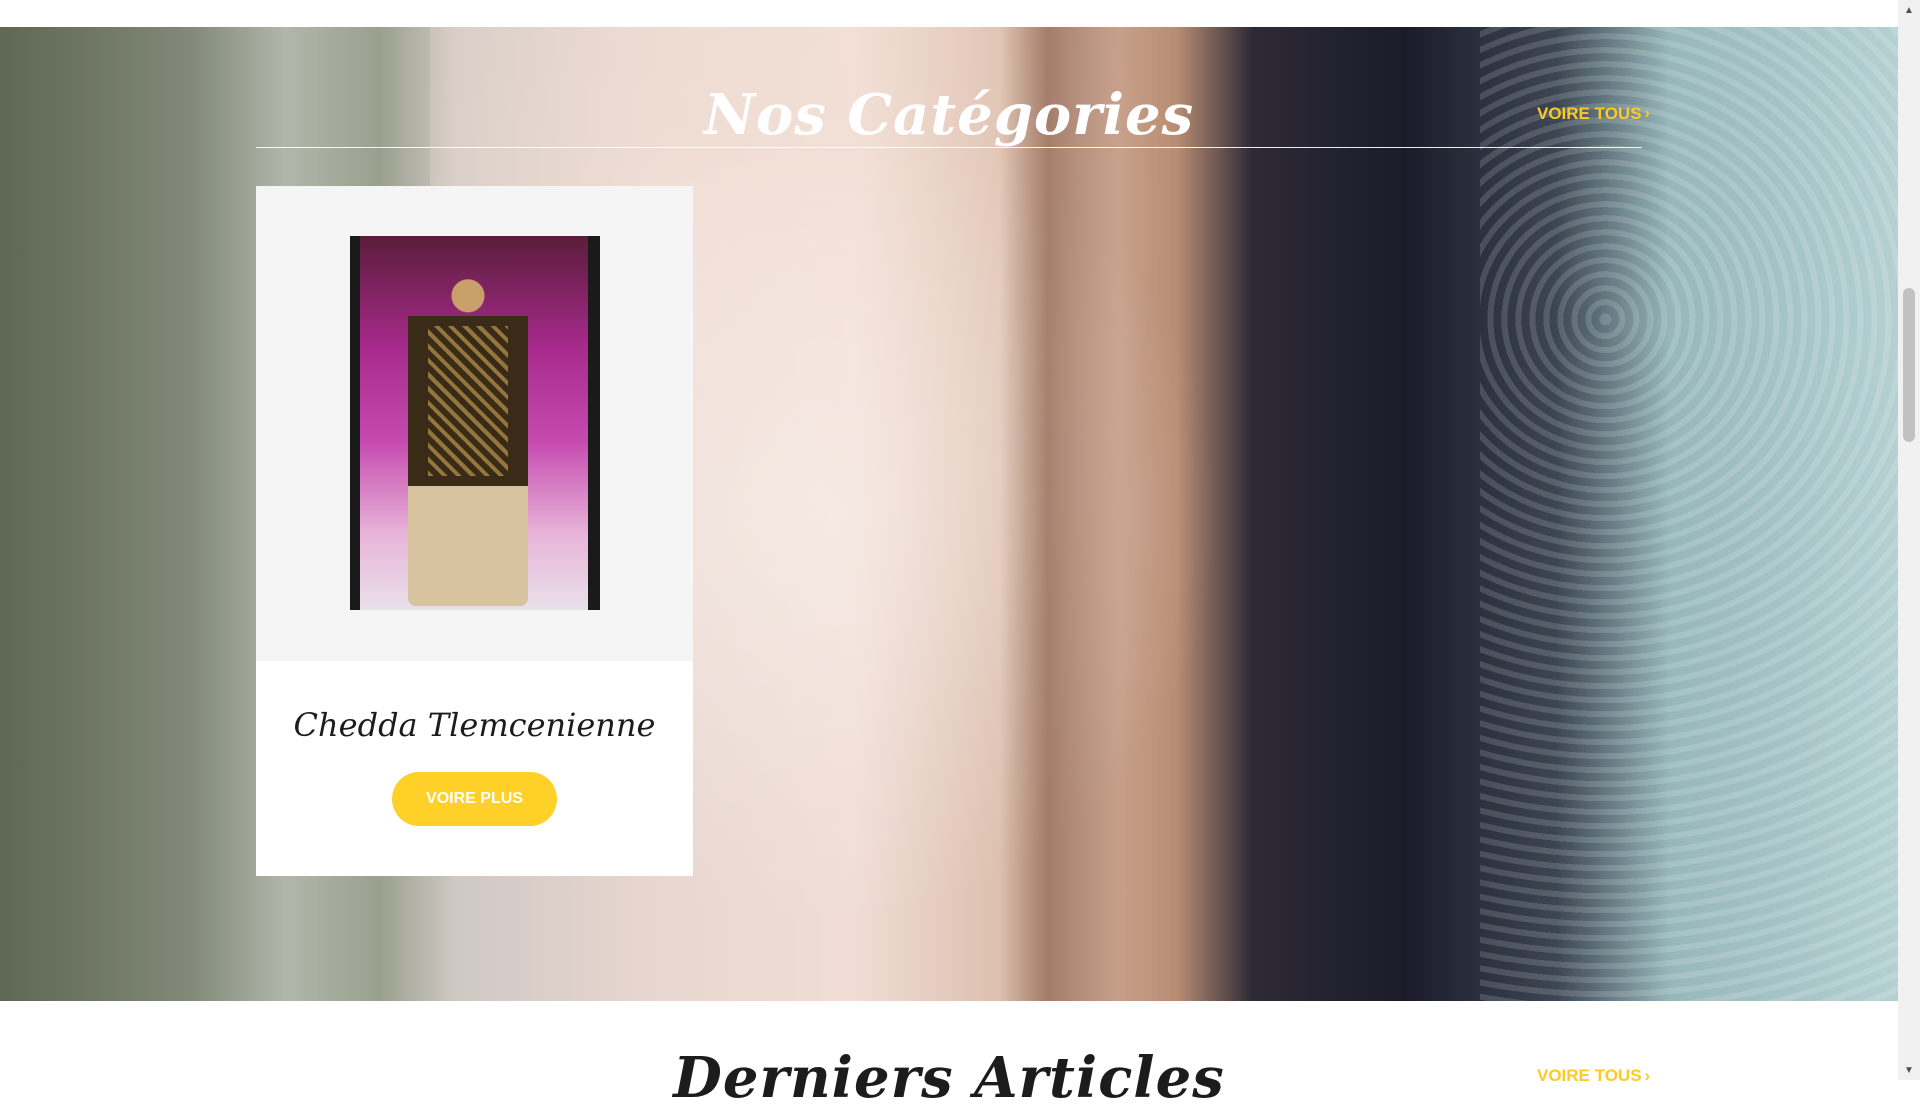  I want to click on bride-figure, so click(468, 441).